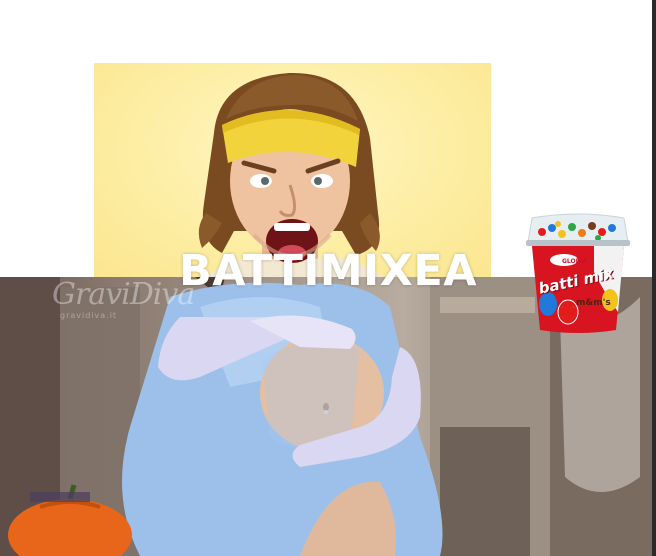 The width and height of the screenshot is (656, 556). I want to click on product-sub-brand: m&m's, so click(593, 303).